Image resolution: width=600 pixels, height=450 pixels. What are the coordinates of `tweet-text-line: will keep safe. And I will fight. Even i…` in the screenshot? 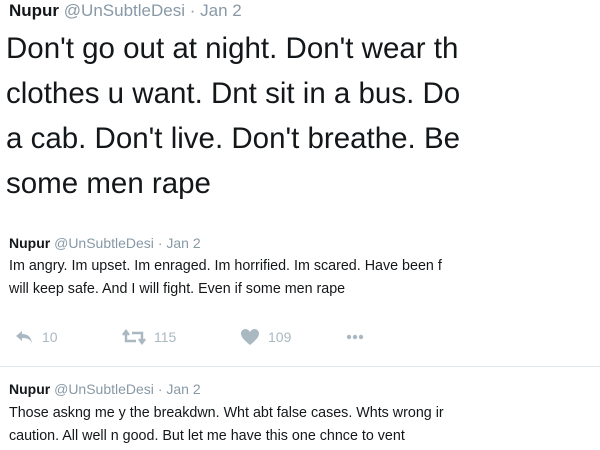 It's located at (177, 289).